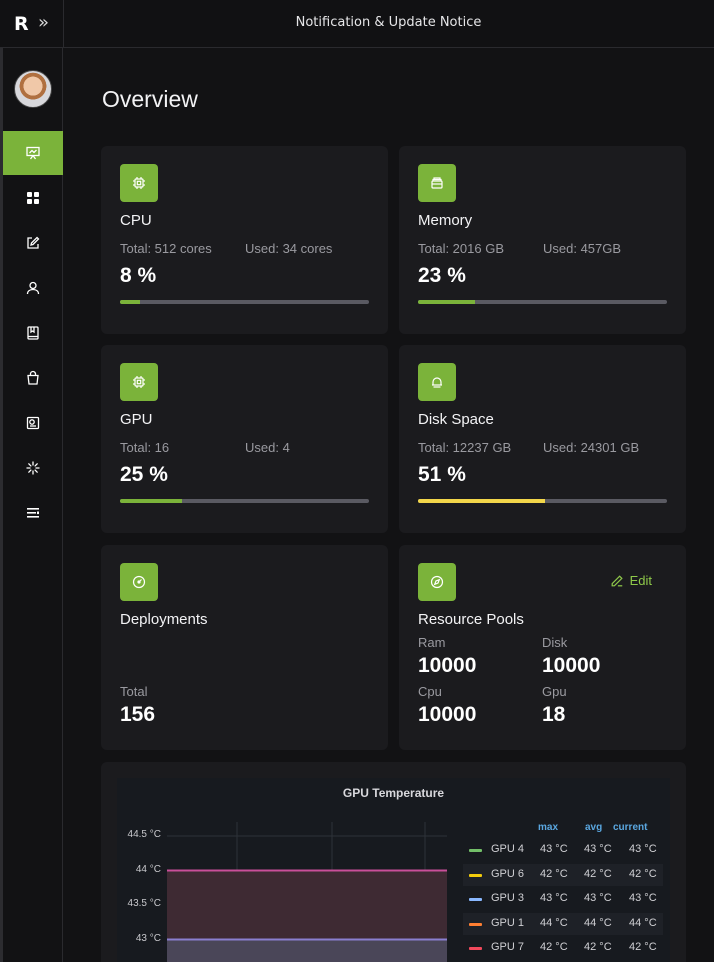 This screenshot has width=714, height=962. Describe the element at coordinates (456, 419) in the screenshot. I see `card-title: Disk Space` at that location.